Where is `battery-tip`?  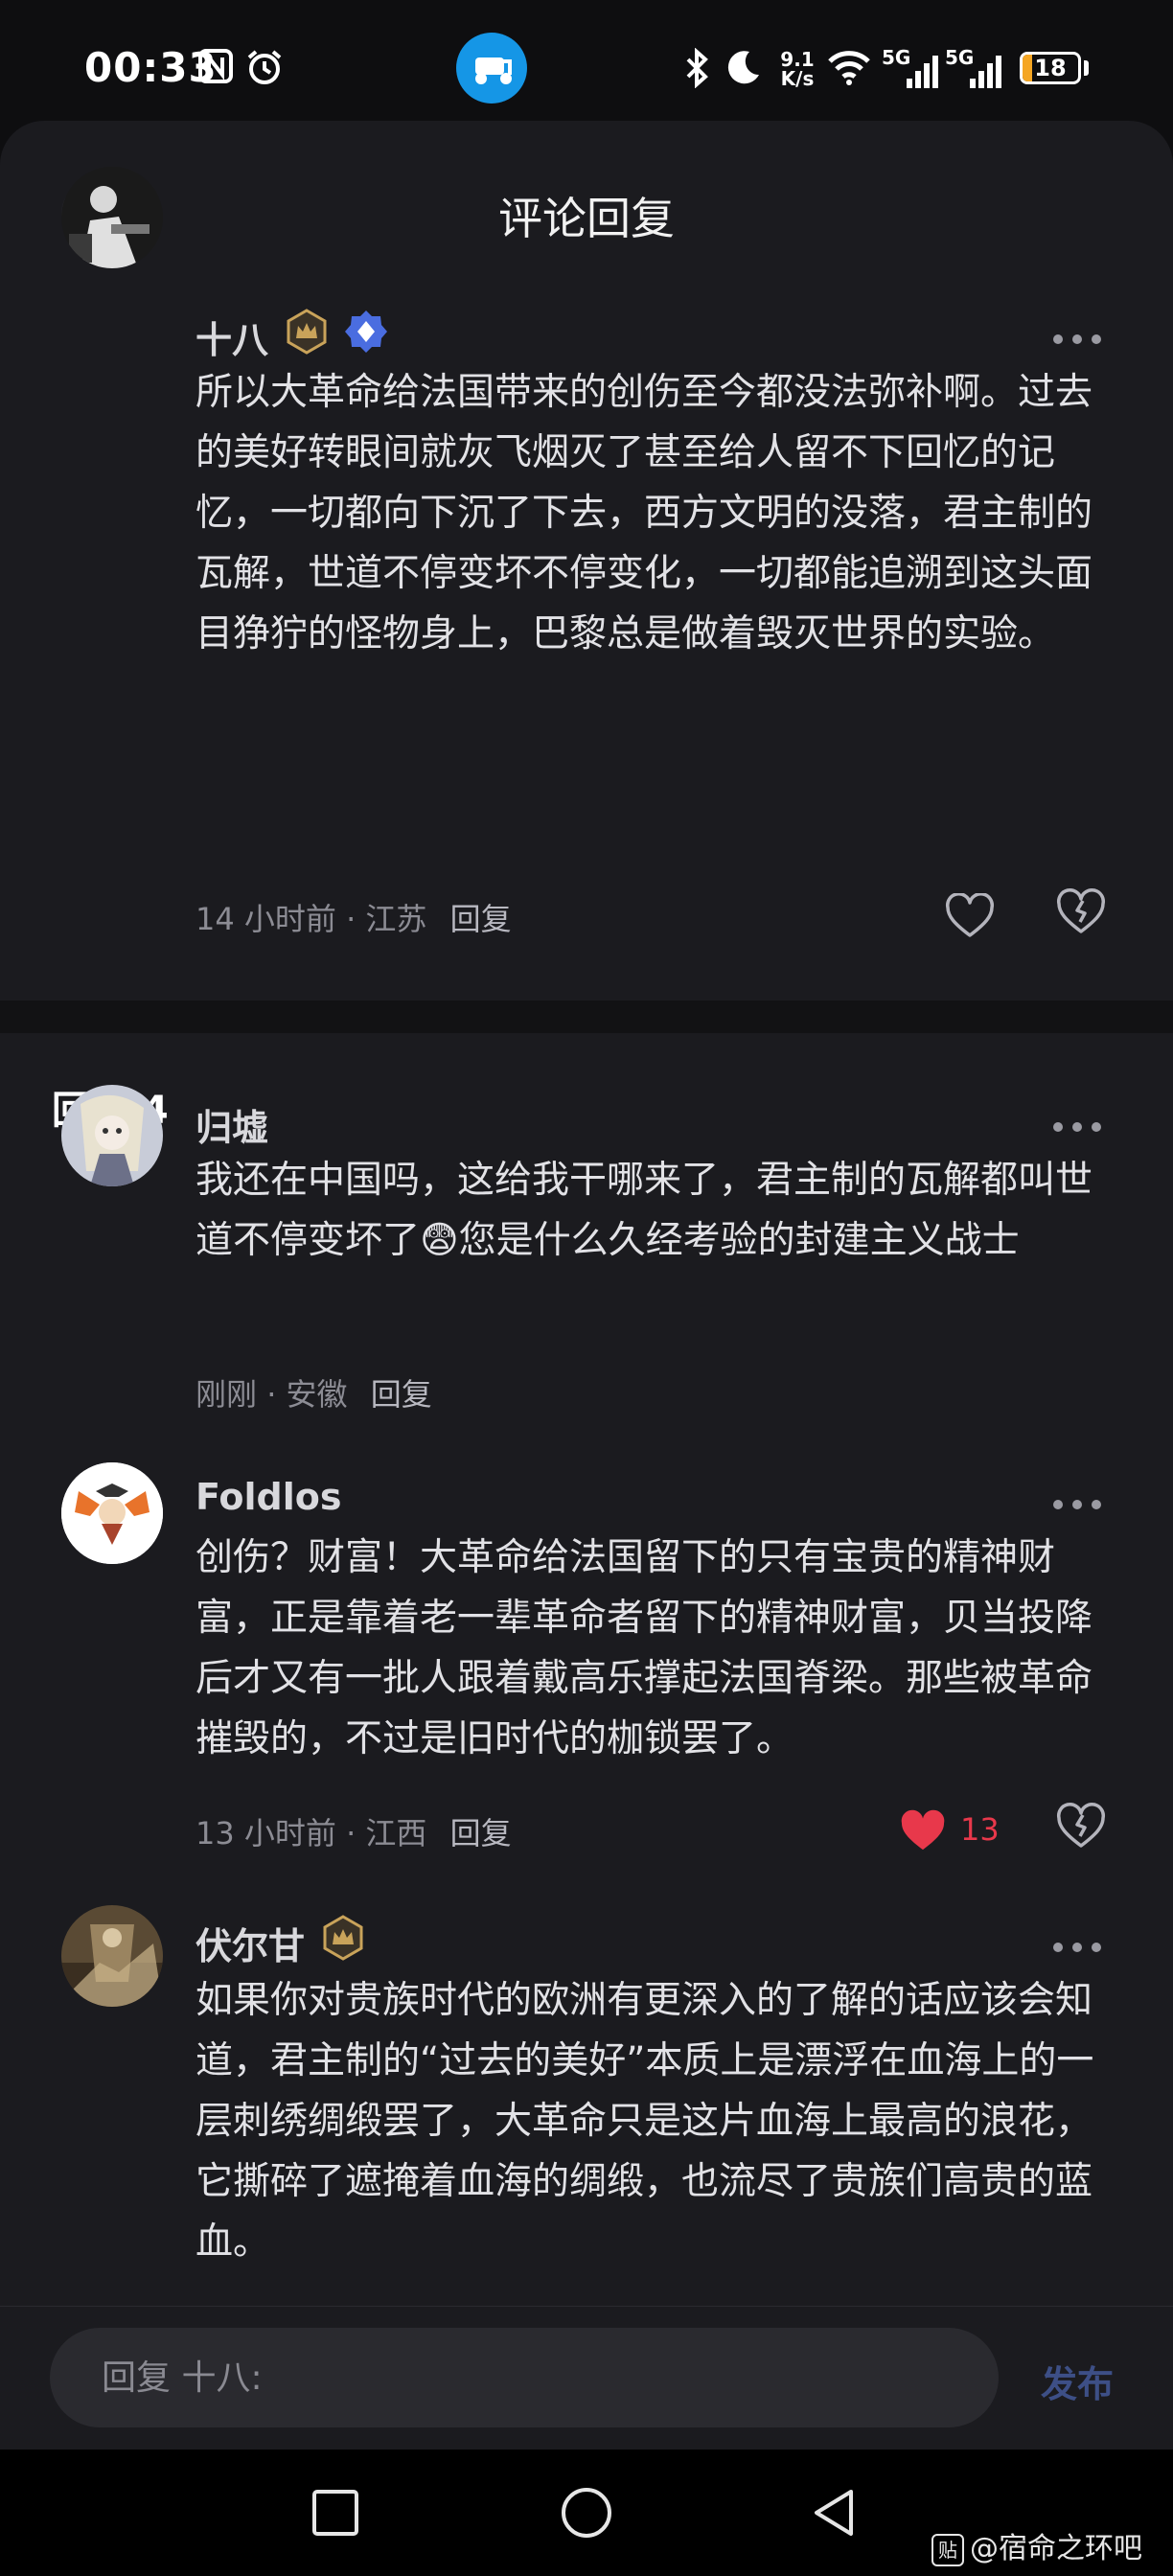
battery-tip is located at coordinates (1086, 68).